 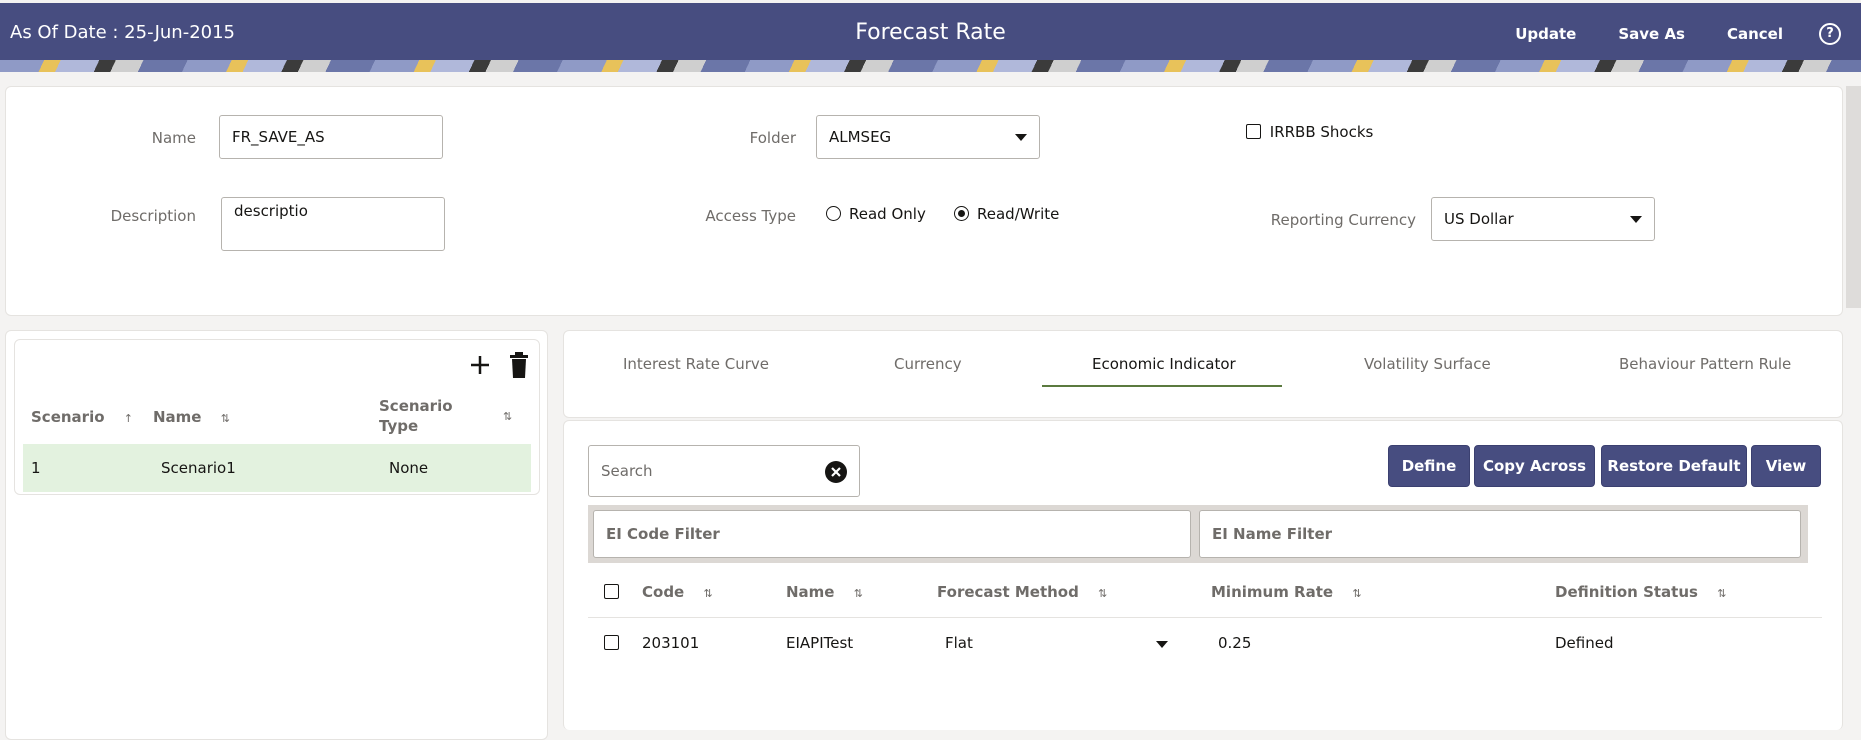 I want to click on irrbb-shocks-checkbox: IRRBB Shocks, so click(x=1309, y=132).